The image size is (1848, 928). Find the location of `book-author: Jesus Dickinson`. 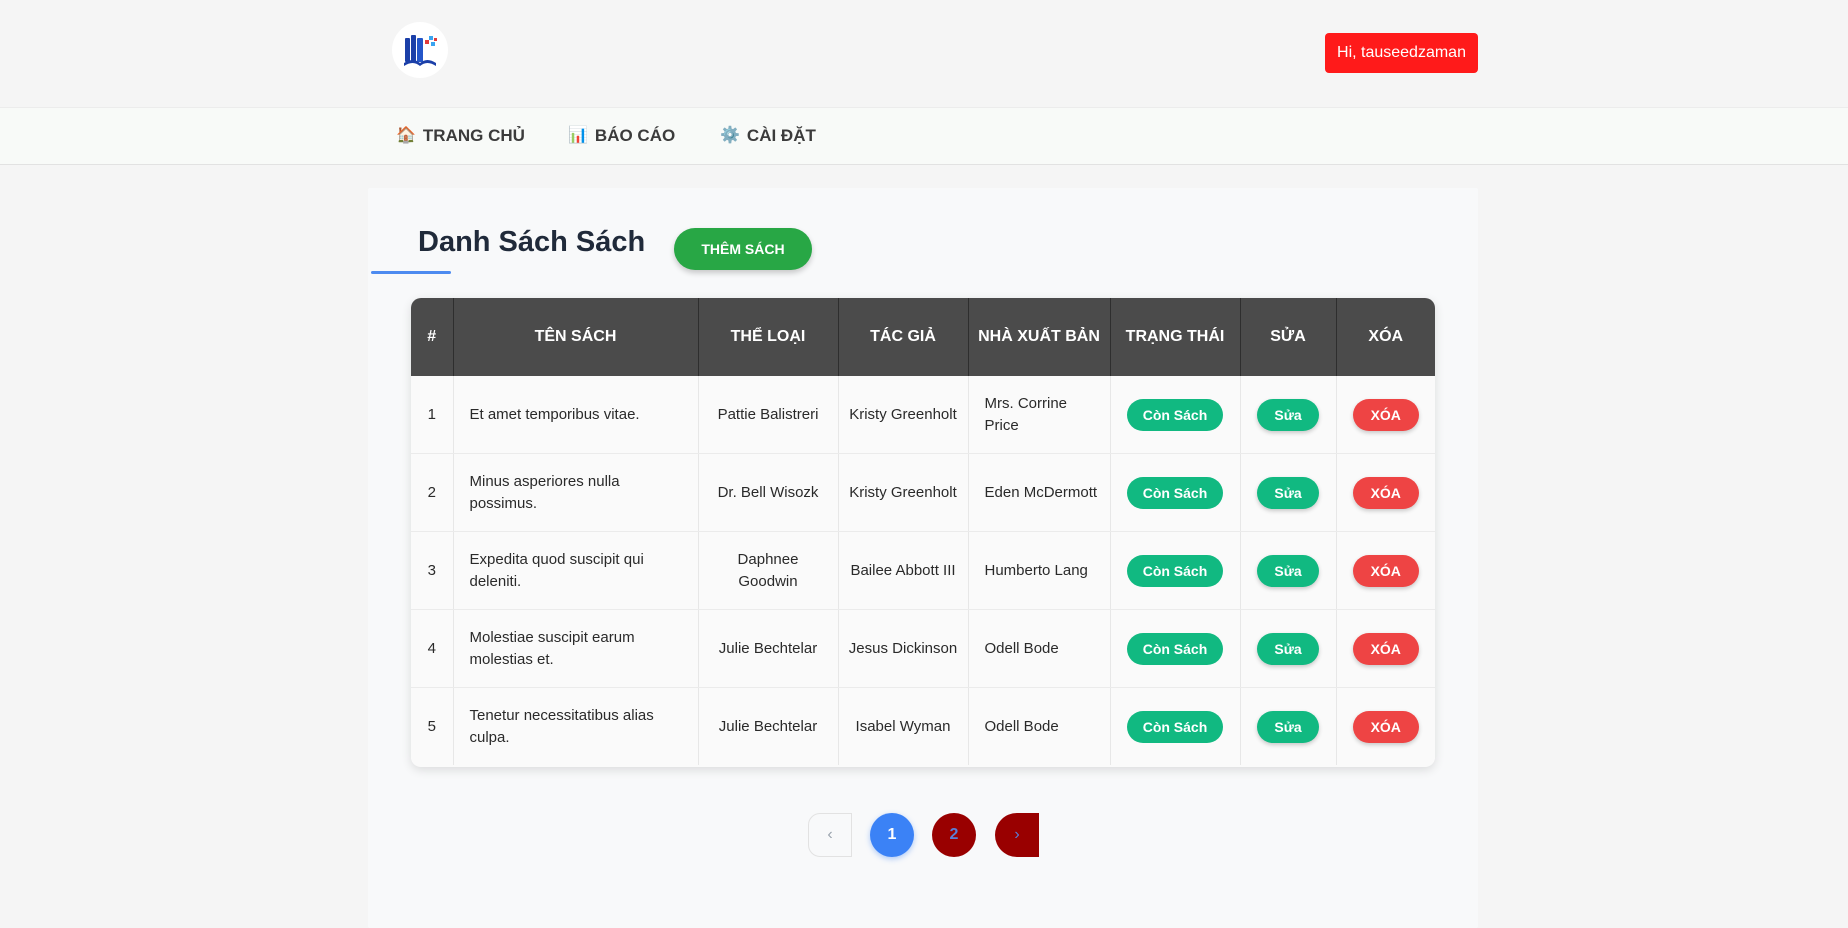

book-author: Jesus Dickinson is located at coordinates (903, 648).